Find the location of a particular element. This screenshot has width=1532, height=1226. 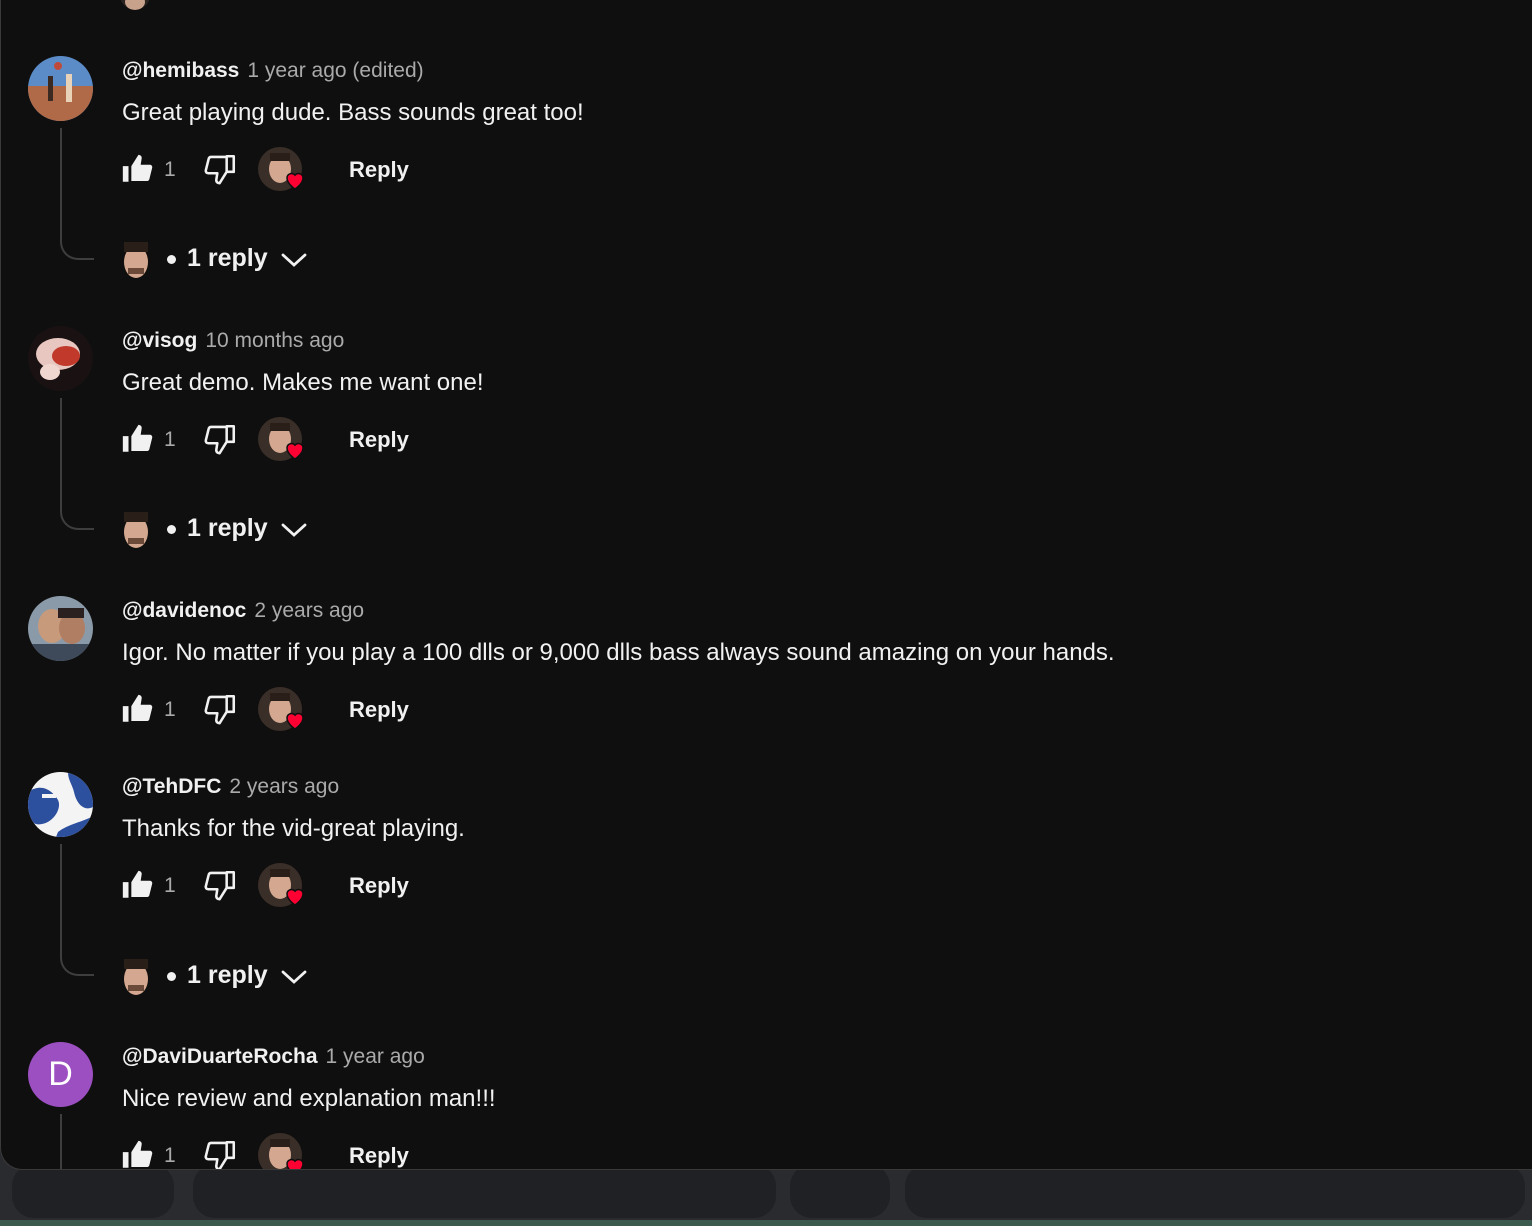

comment-header: @visog 10 months ago is located at coordinates (233, 341).